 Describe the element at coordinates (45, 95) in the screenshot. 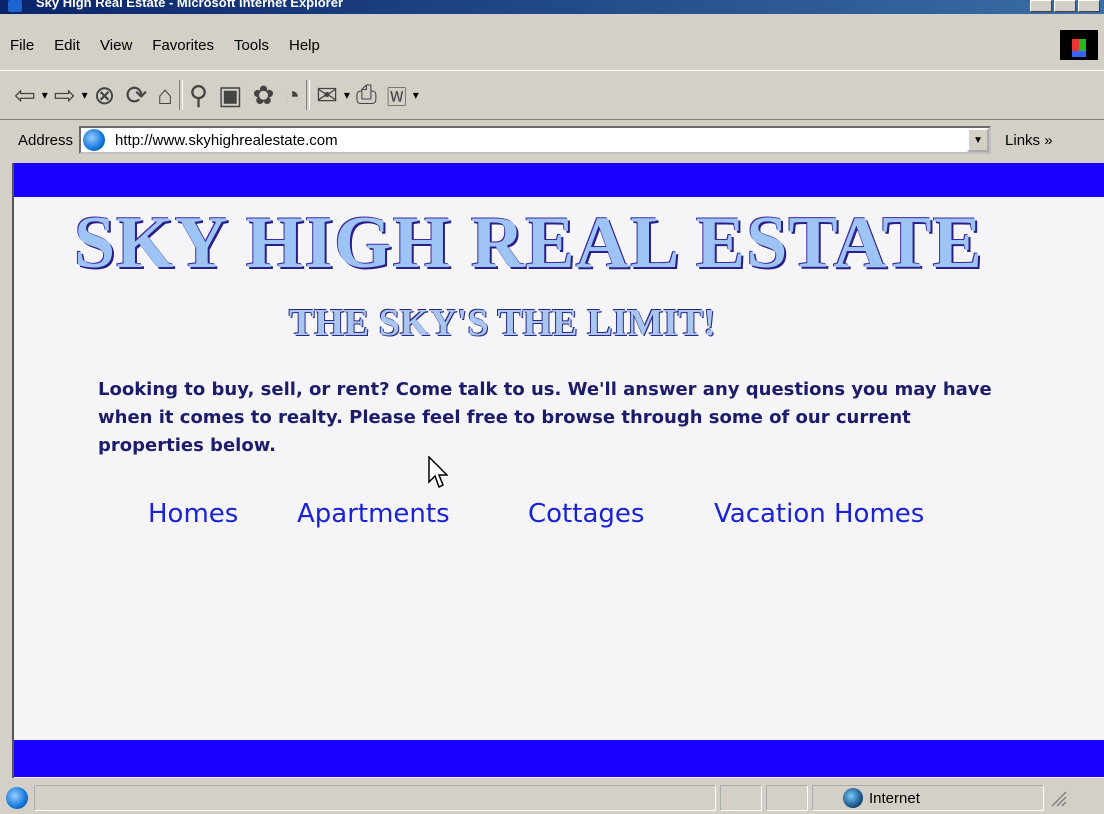

I see `back-dropdown-icon: ▾` at that location.